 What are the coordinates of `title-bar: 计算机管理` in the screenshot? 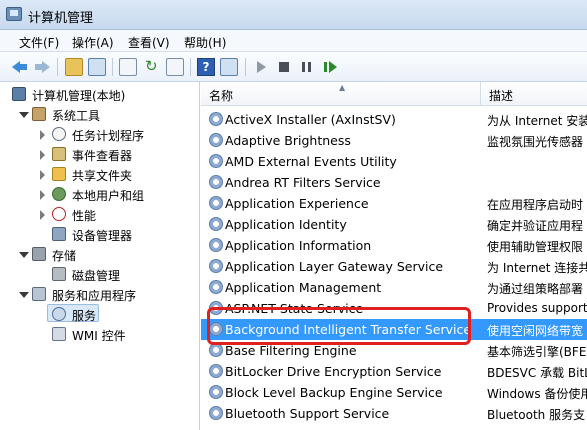 It's located at (293, 15).